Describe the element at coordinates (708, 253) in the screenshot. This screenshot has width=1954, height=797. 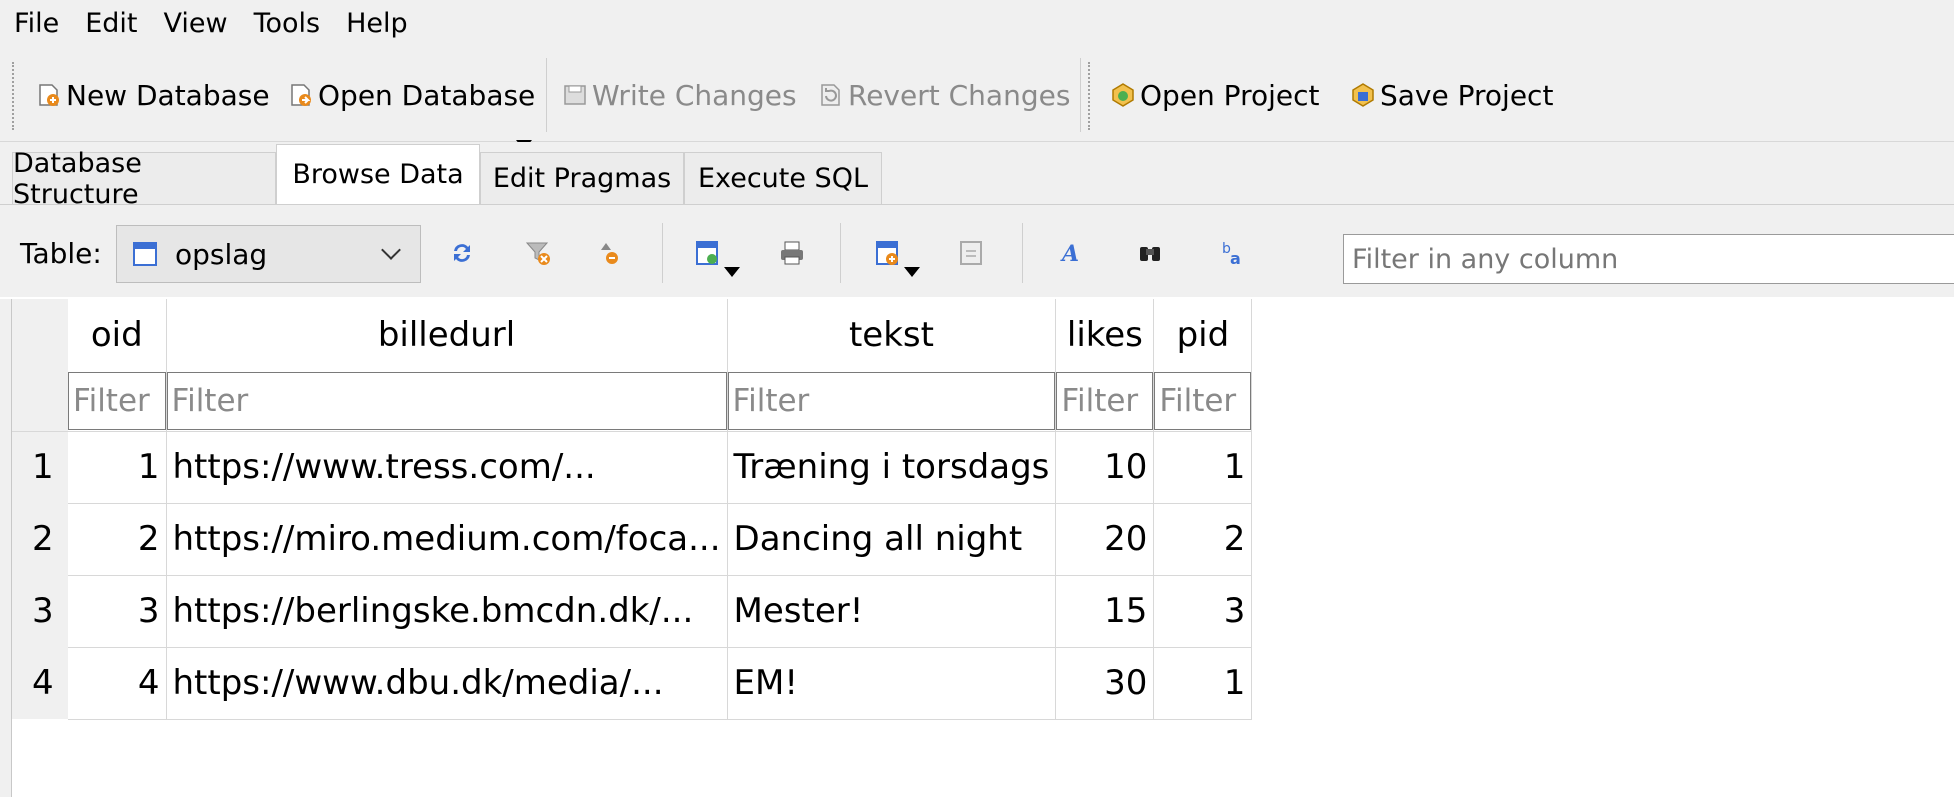
I see `save-table-icon` at that location.